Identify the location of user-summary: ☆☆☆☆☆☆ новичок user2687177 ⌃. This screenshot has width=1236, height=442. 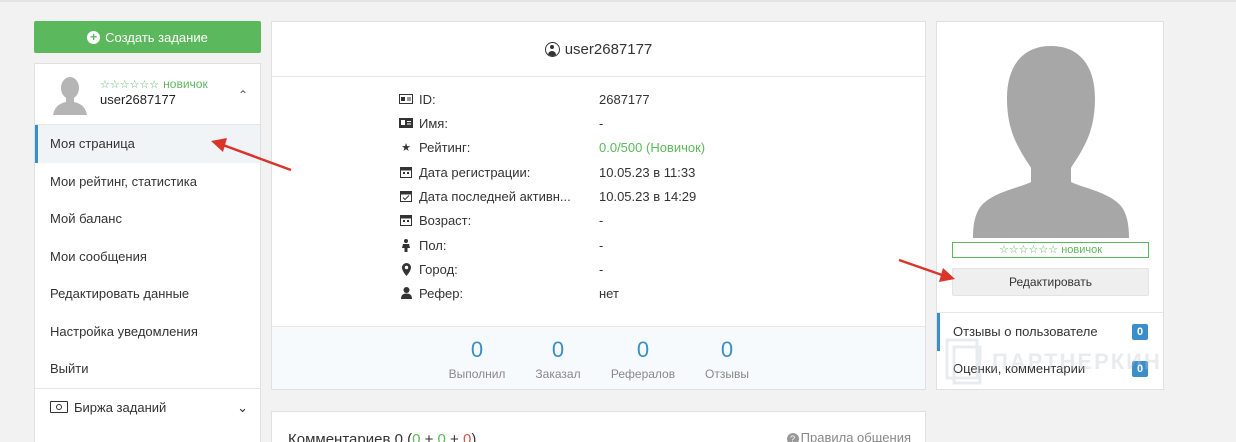
(147, 94).